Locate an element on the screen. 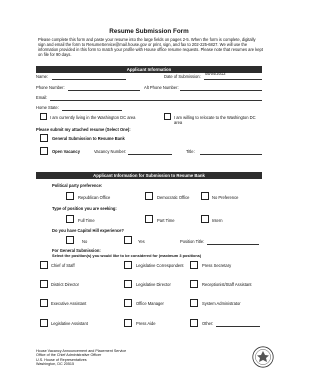 This screenshot has width=320, height=386. capitol-no-label: No is located at coordinates (85, 241).